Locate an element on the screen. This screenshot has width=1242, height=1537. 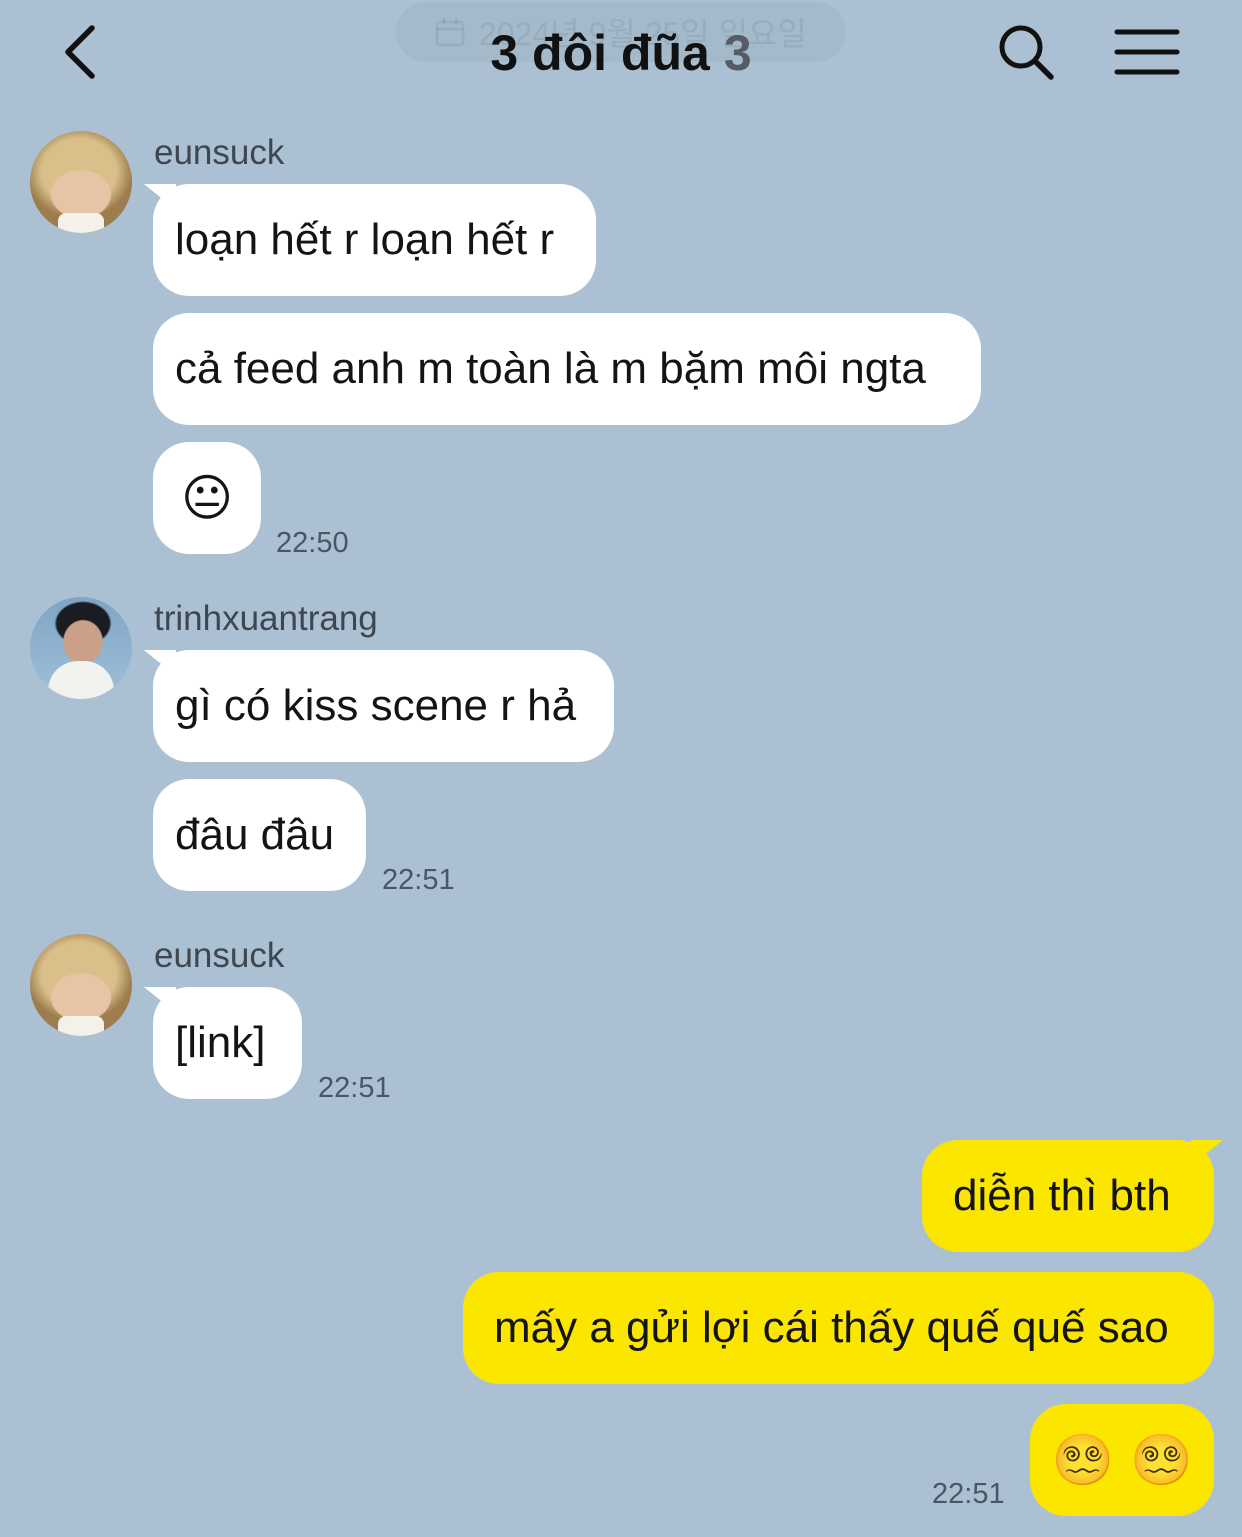
message-text: [link] is located at coordinates (220, 1042).